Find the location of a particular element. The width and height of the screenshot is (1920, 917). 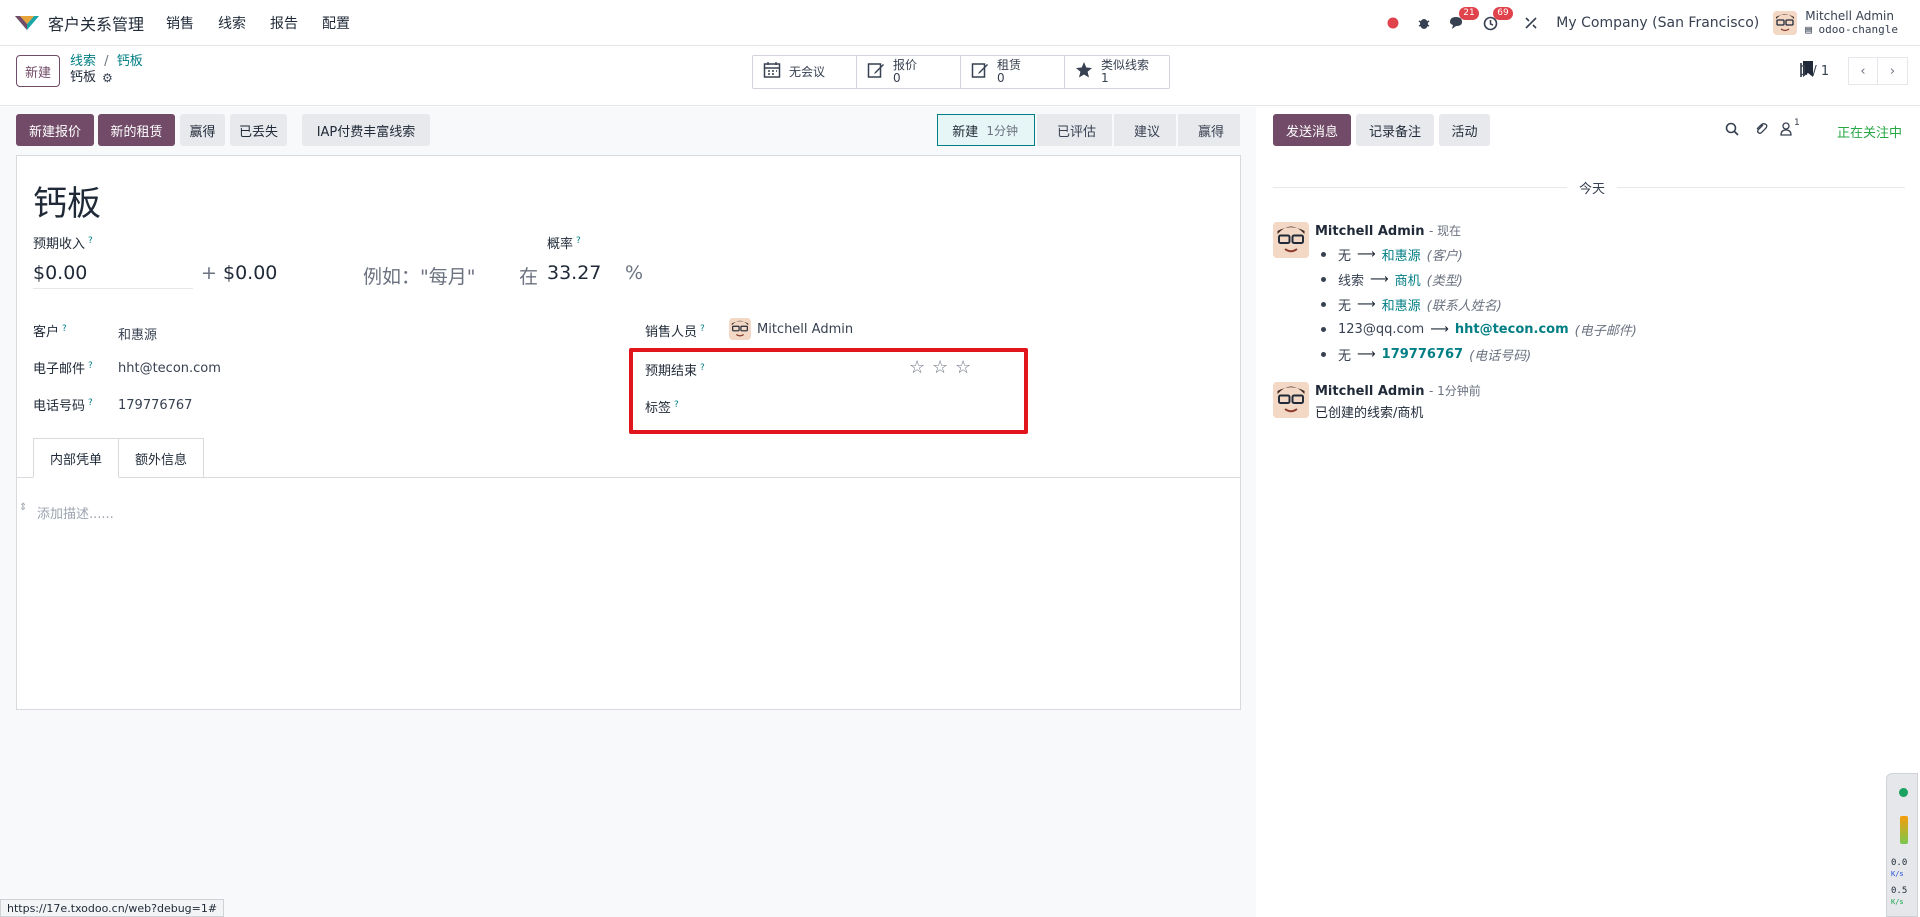

record-dot-icon is located at coordinates (1393, 23).